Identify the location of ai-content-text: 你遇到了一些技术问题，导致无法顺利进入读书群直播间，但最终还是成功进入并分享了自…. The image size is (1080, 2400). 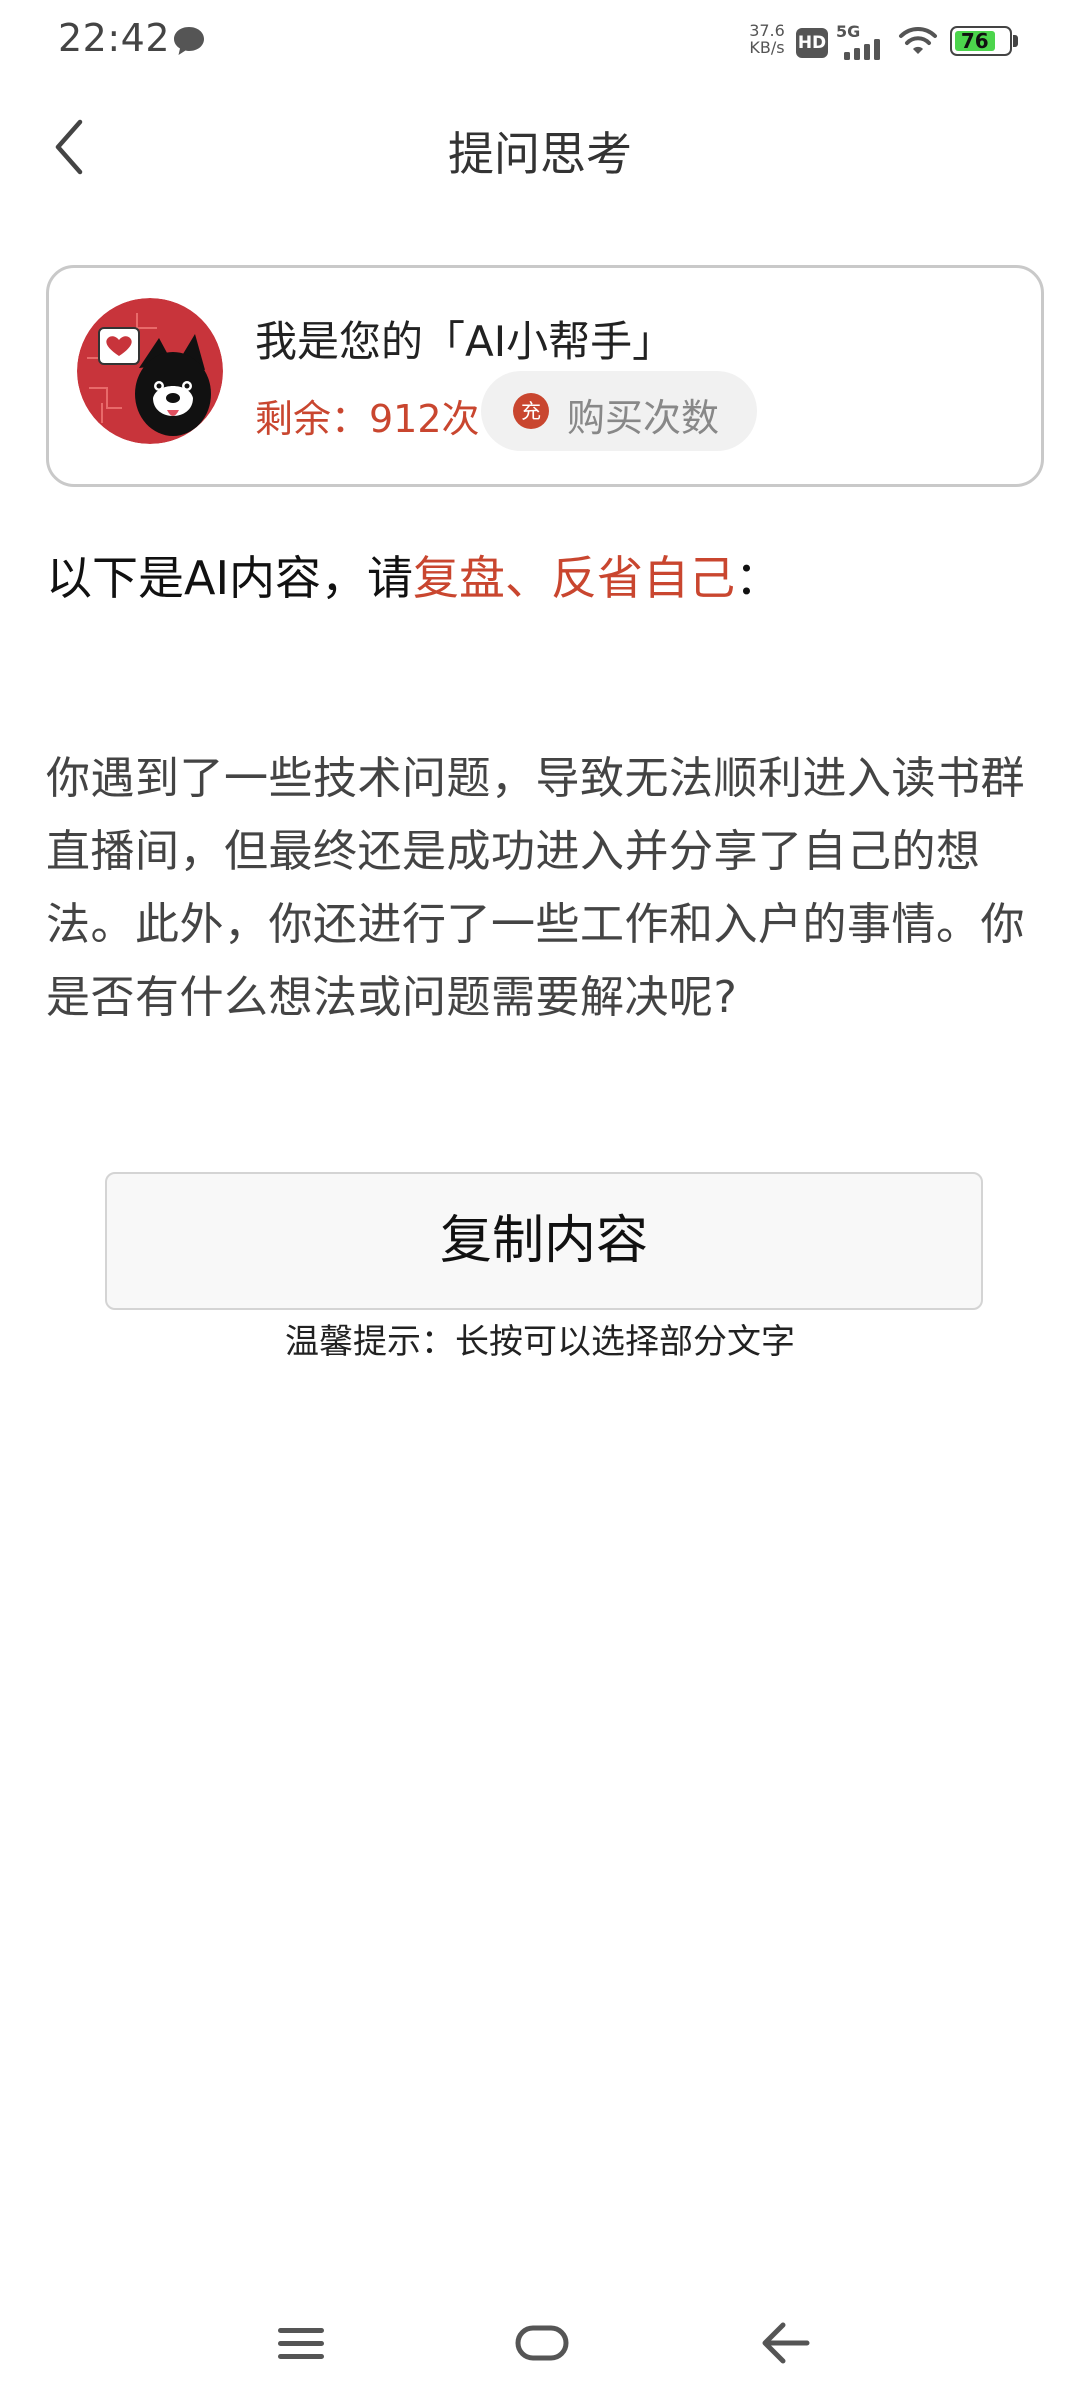
(536, 888).